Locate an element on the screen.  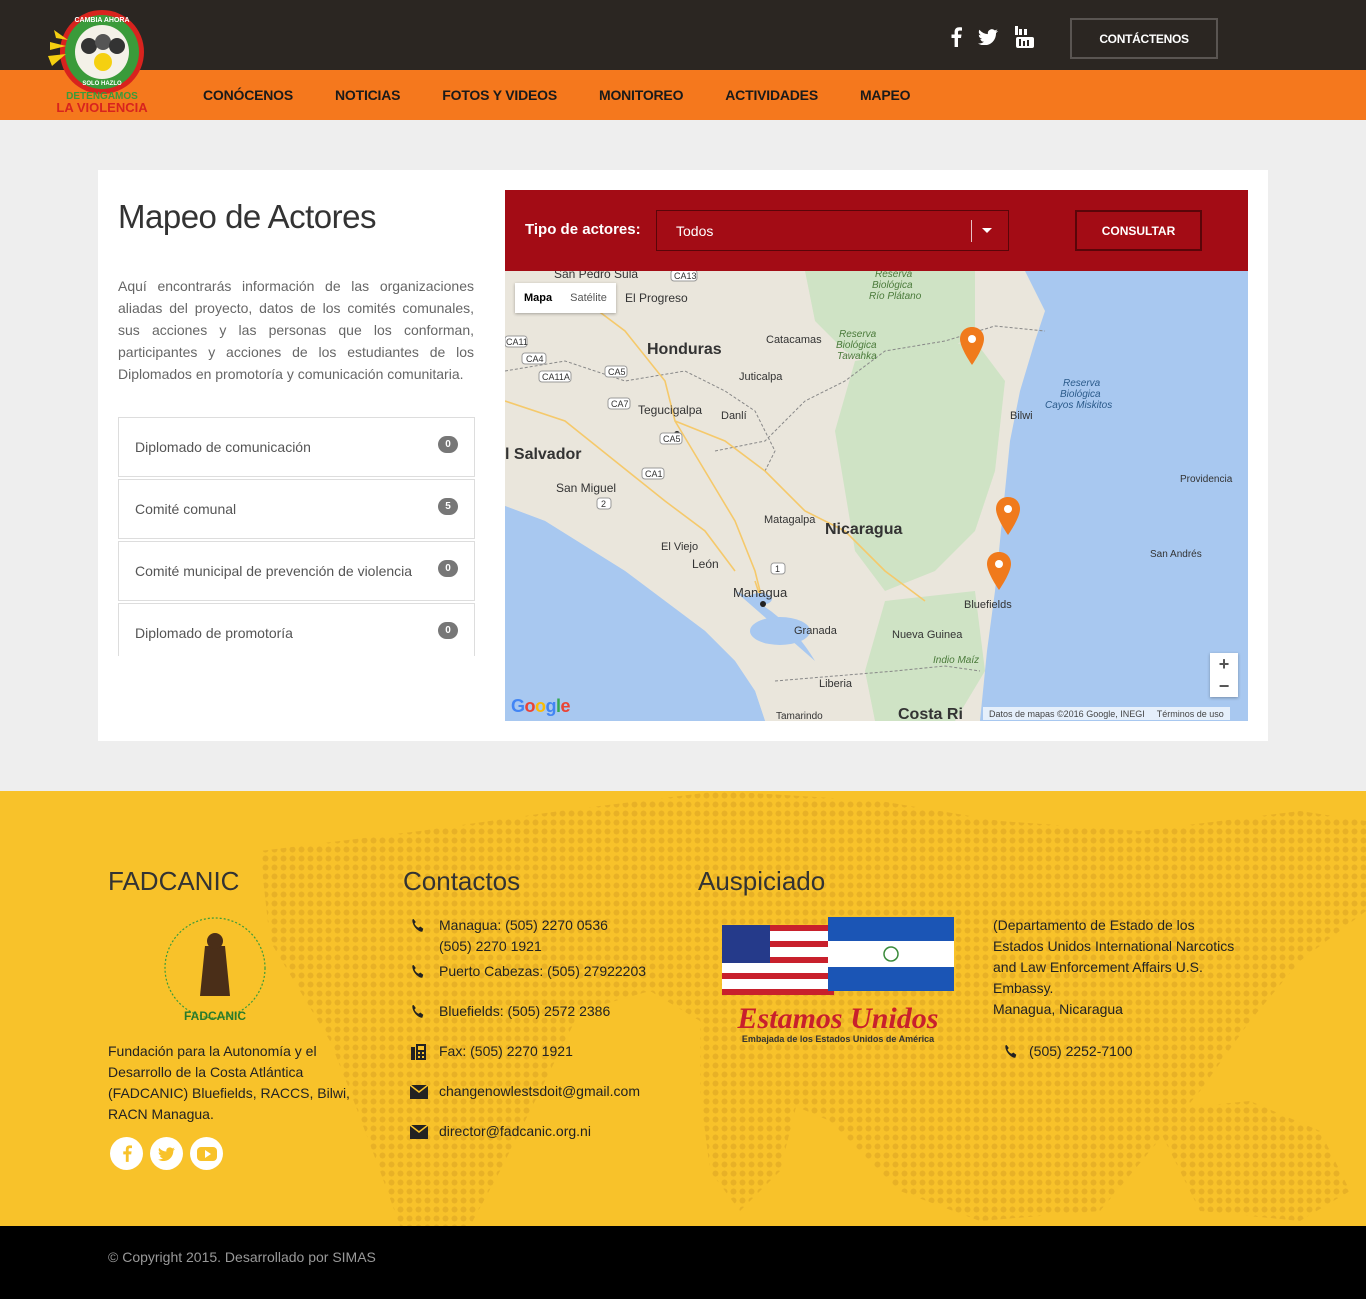
list-item: Comité comunal 5 is located at coordinates (296, 509).